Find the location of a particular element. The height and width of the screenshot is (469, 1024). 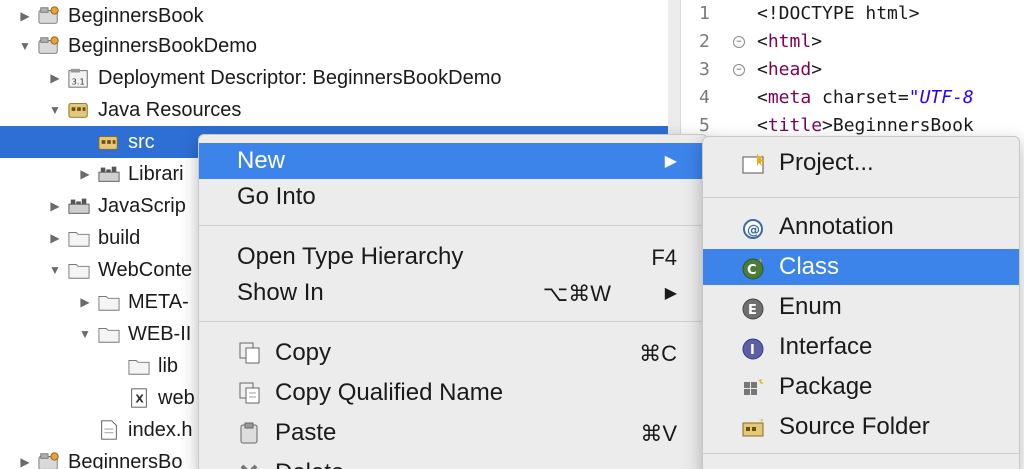

line-number: 3 is located at coordinates (704, 69).